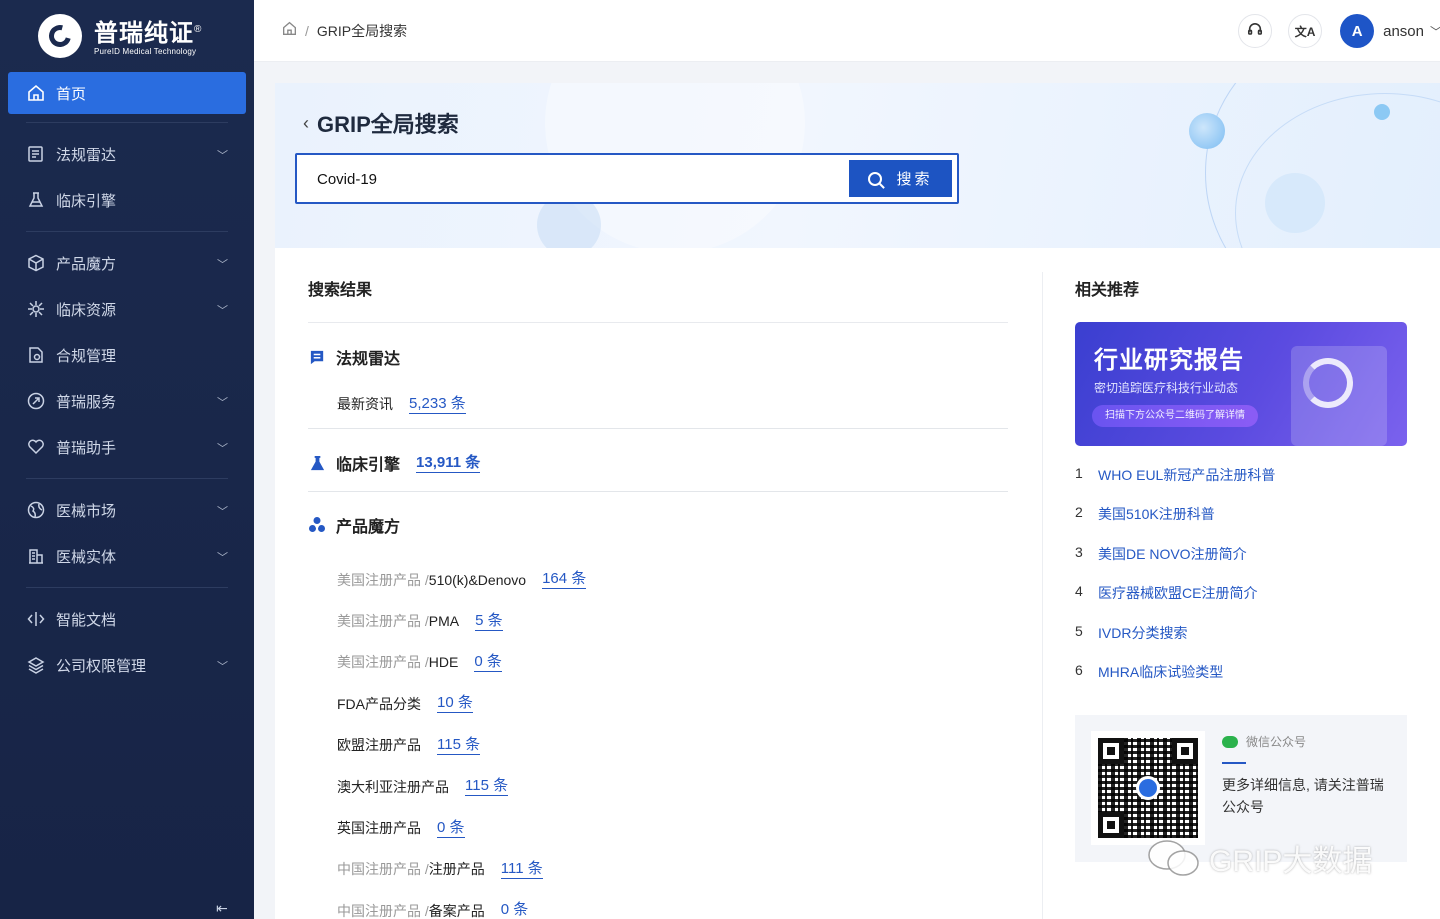 This screenshot has width=1440, height=919. Describe the element at coordinates (379, 745) in the screenshot. I see `result-label: 欧盟注册产品` at that location.